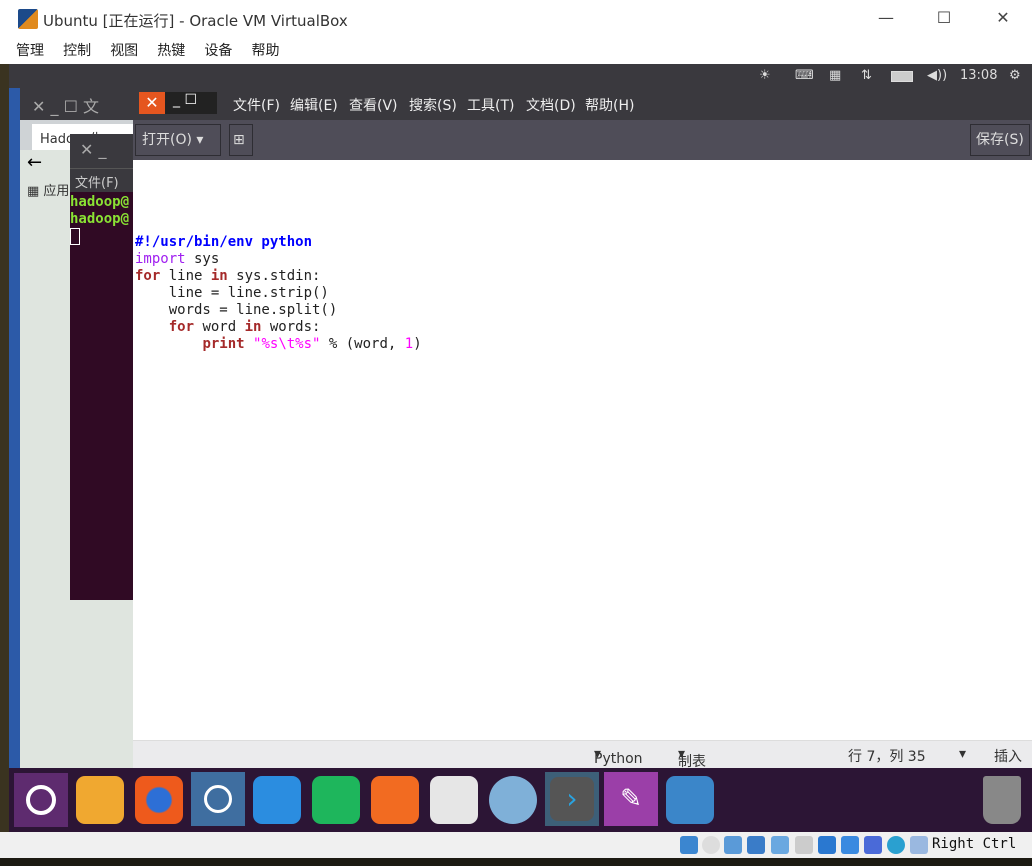 This screenshot has height=866, width=1032. What do you see at coordinates (944, 17) in the screenshot?
I see `maximize-button: ☐` at bounding box center [944, 17].